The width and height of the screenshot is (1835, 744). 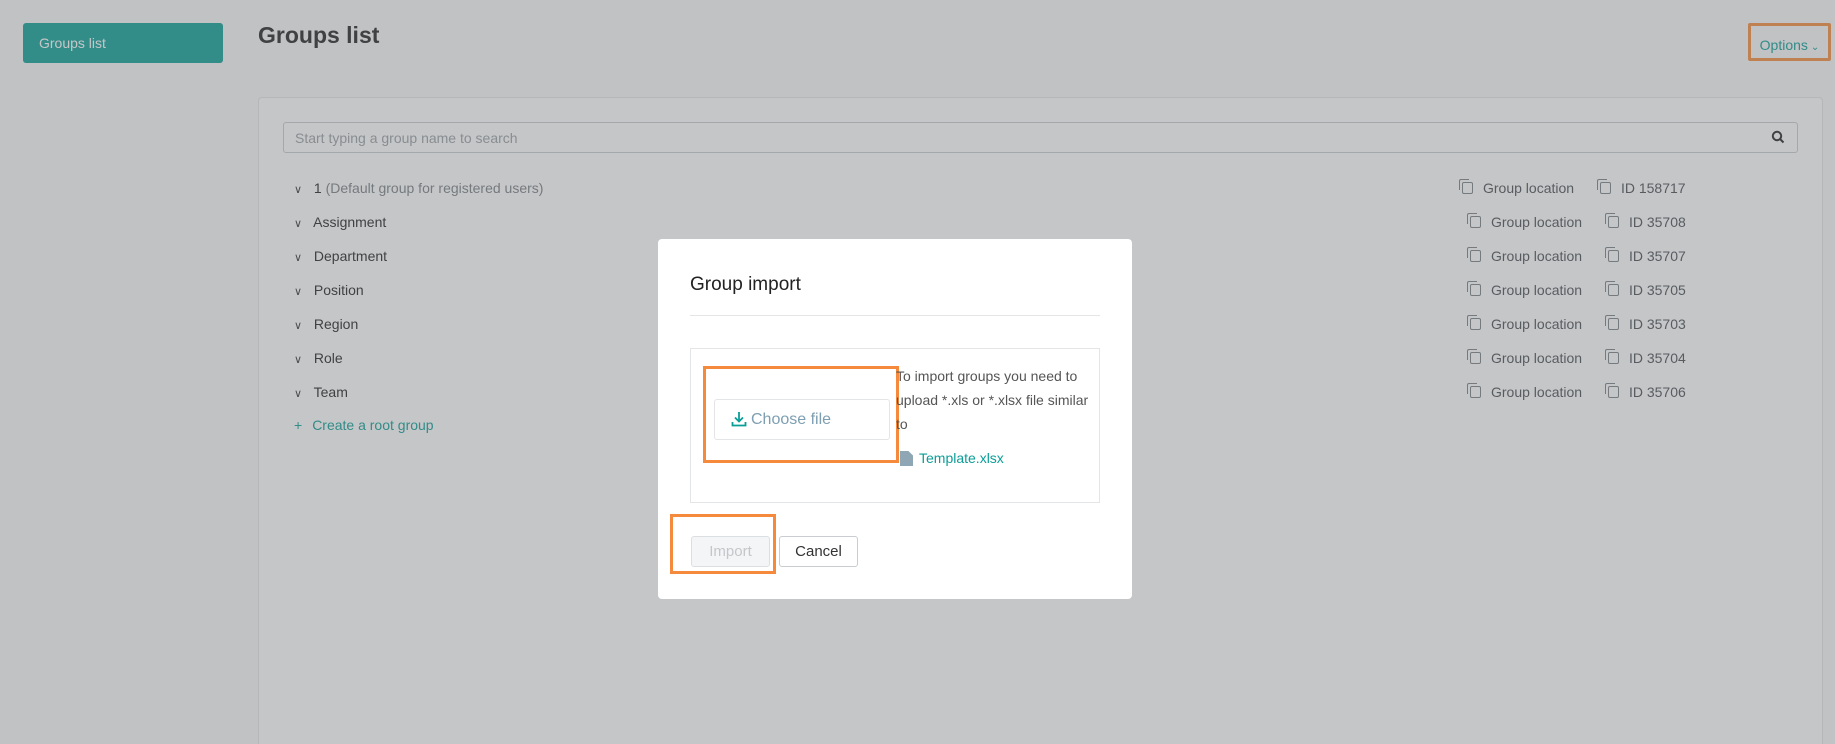 What do you see at coordinates (961, 458) in the screenshot?
I see `template-link-label: Template.xlsx` at bounding box center [961, 458].